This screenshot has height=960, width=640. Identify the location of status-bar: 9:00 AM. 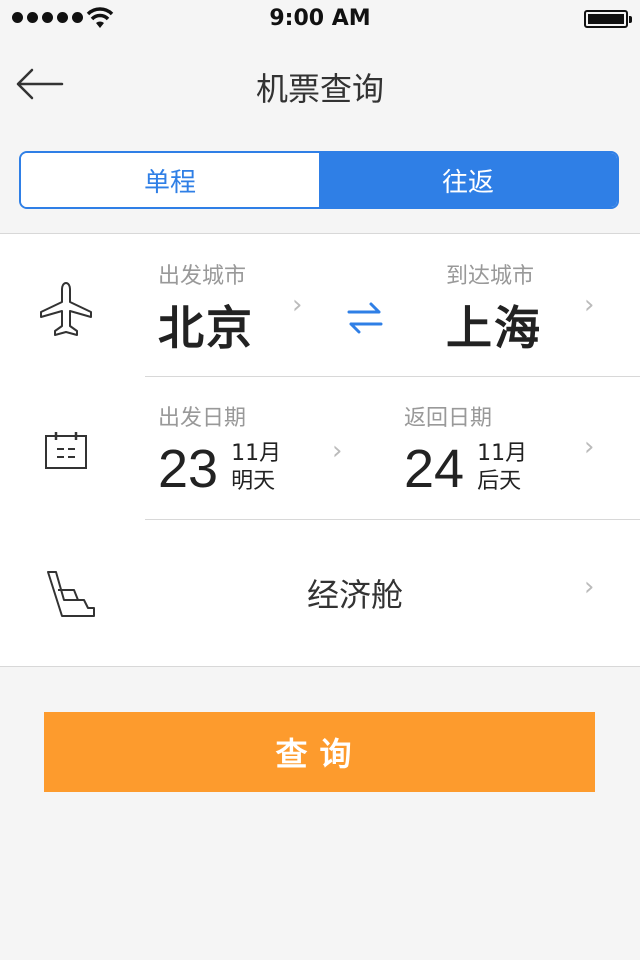
(320, 20).